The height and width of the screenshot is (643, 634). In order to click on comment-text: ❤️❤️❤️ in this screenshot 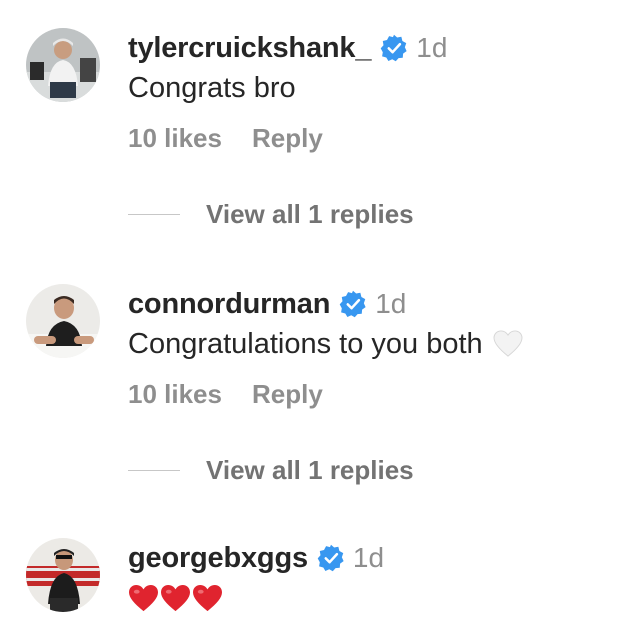, I will do `click(377, 598)`.